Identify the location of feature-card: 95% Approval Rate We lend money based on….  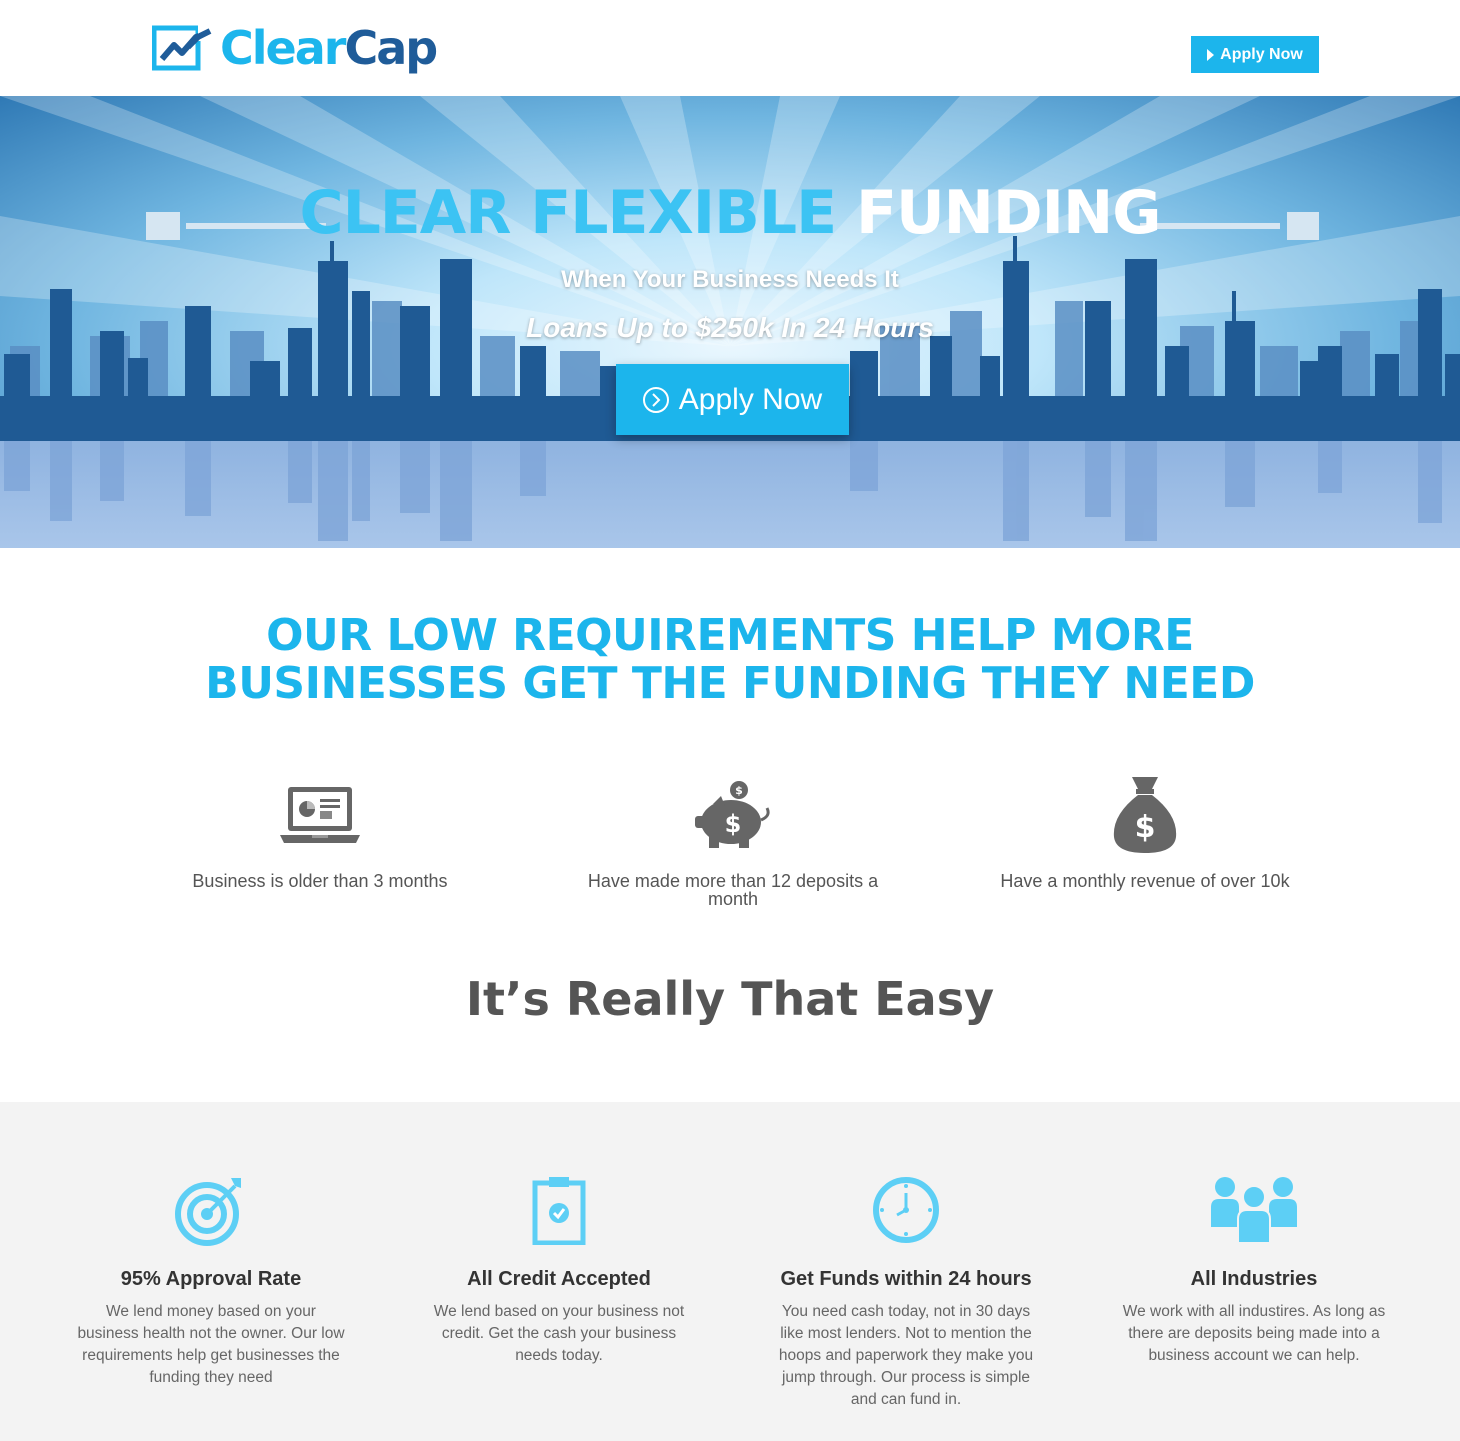
(211, 1280).